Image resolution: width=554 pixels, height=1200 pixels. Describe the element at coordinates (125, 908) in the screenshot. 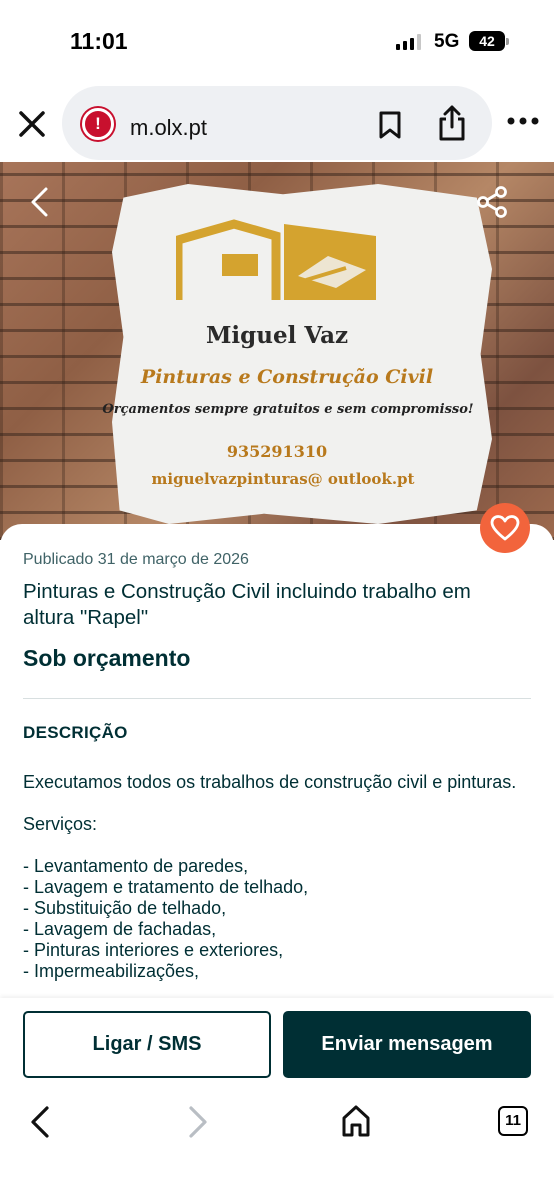

I see `list-item: - Substituição de telhado,` at that location.